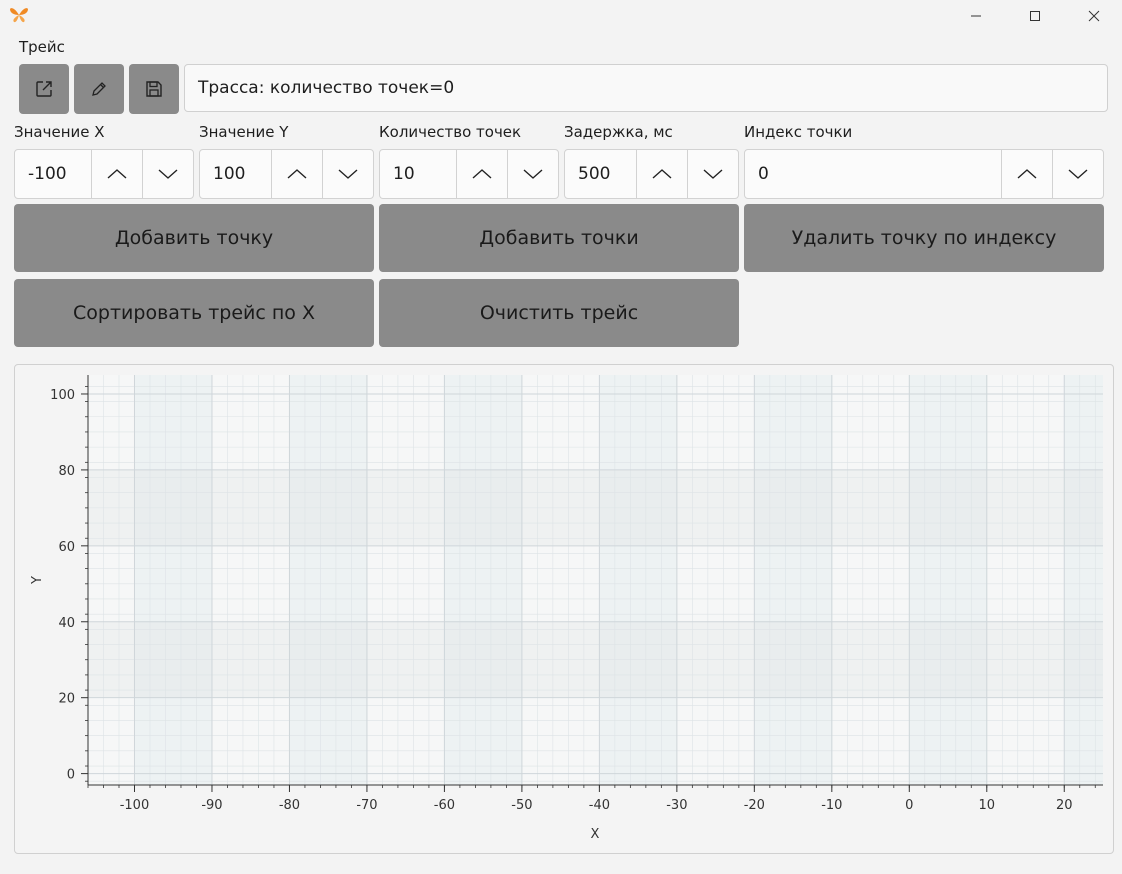 Image resolution: width=1122 pixels, height=874 pixels. I want to click on x-tick-label: -100, so click(135, 805).